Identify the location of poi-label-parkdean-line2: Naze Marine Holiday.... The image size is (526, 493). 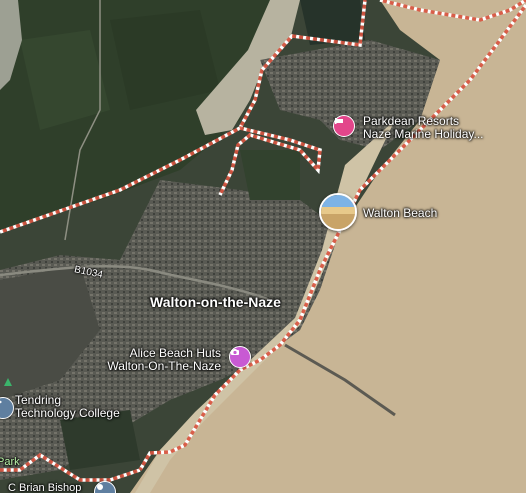
(423, 134).